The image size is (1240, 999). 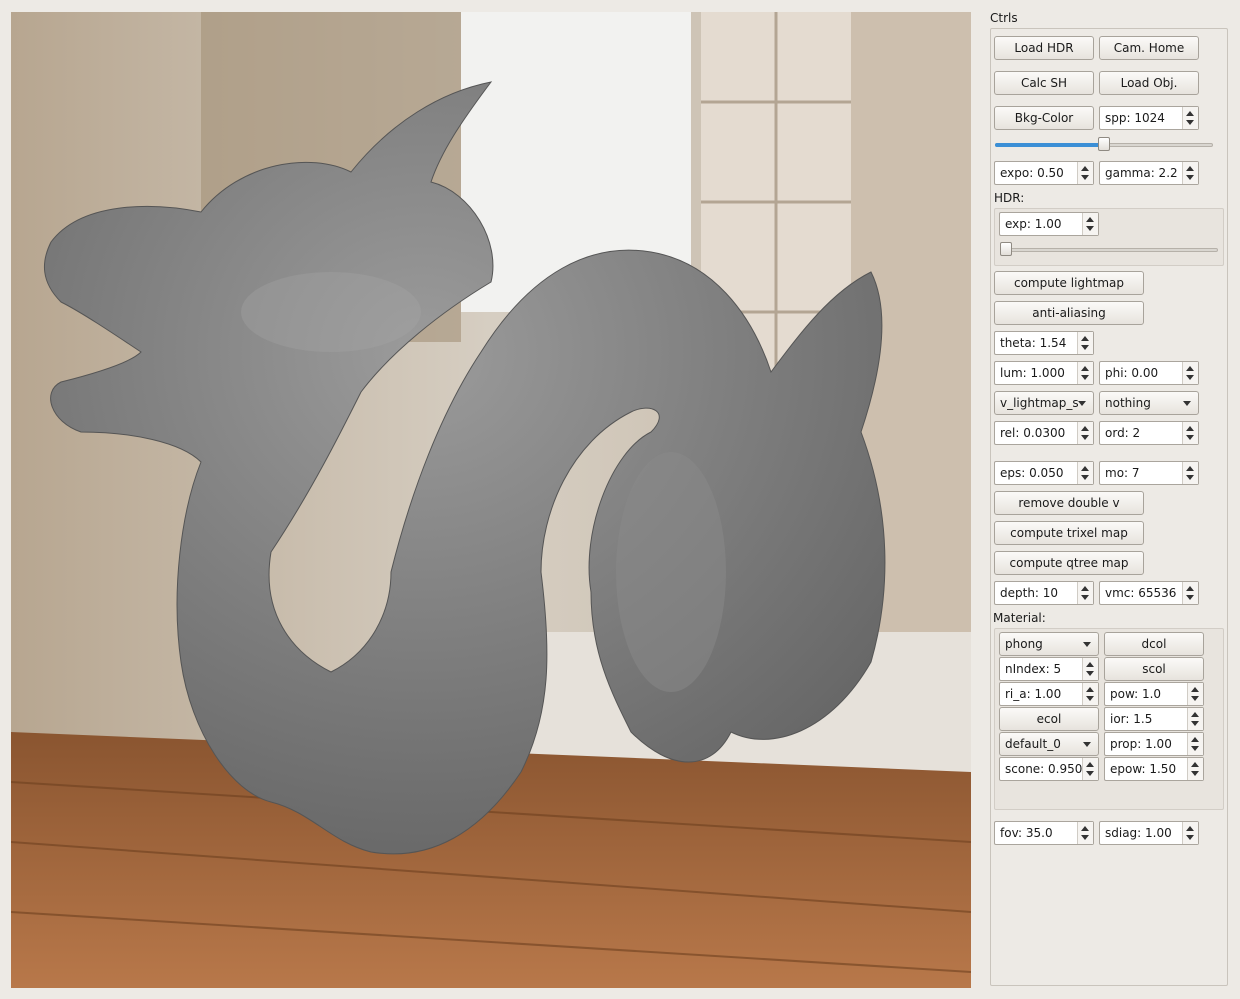 What do you see at coordinates (1190, 373) in the screenshot?
I see `phi-stepper` at bounding box center [1190, 373].